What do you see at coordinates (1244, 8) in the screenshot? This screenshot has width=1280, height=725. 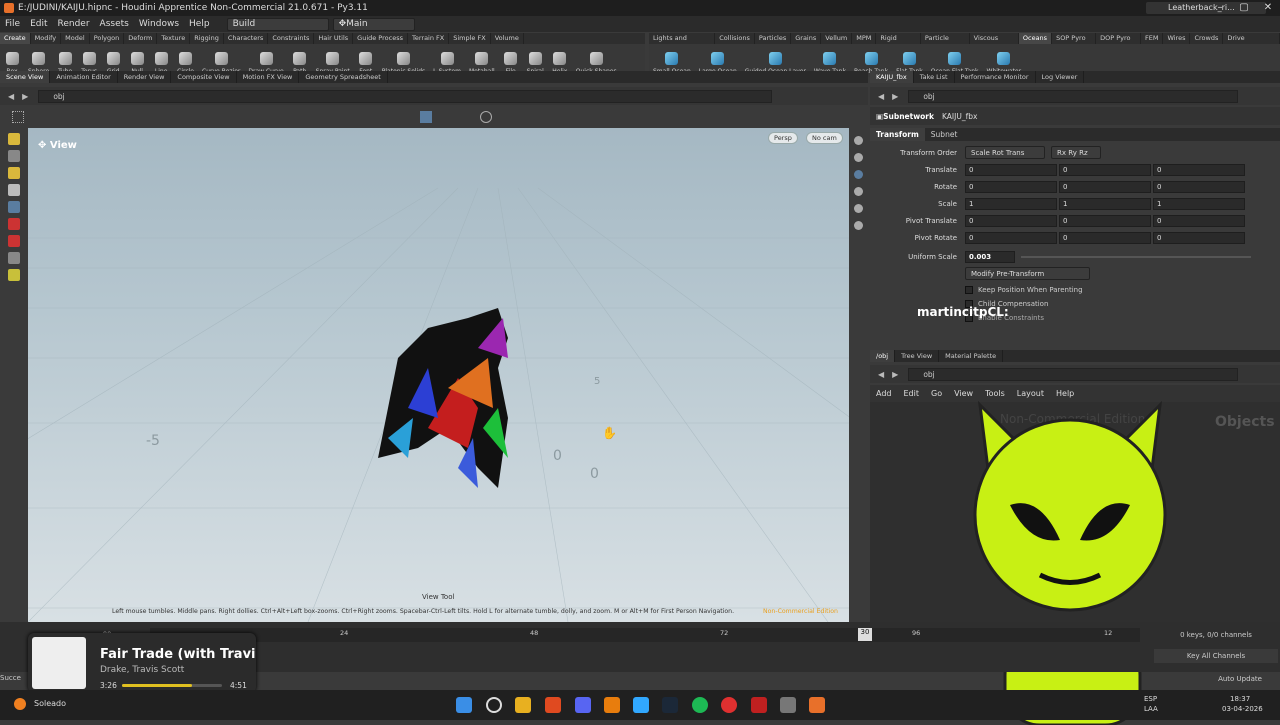 I see `maximize-button: ▢` at bounding box center [1244, 8].